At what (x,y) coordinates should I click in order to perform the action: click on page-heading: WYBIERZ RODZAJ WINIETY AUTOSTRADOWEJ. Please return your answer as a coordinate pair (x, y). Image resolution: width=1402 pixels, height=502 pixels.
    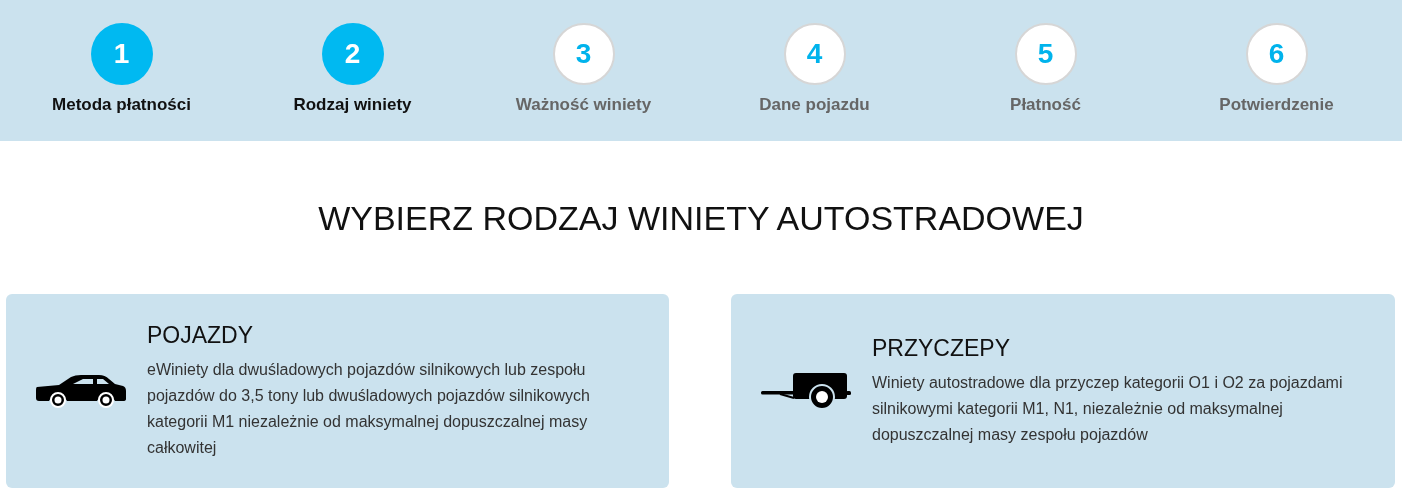
    Looking at the image, I should click on (701, 218).